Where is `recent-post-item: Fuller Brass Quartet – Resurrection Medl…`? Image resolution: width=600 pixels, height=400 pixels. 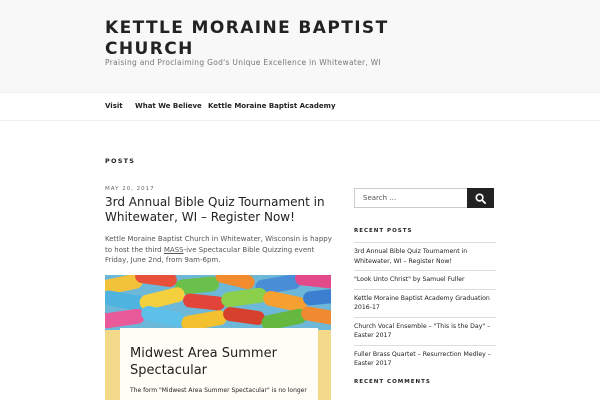
recent-post-item: Fuller Brass Quartet – Resurrection Medl… is located at coordinates (425, 358).